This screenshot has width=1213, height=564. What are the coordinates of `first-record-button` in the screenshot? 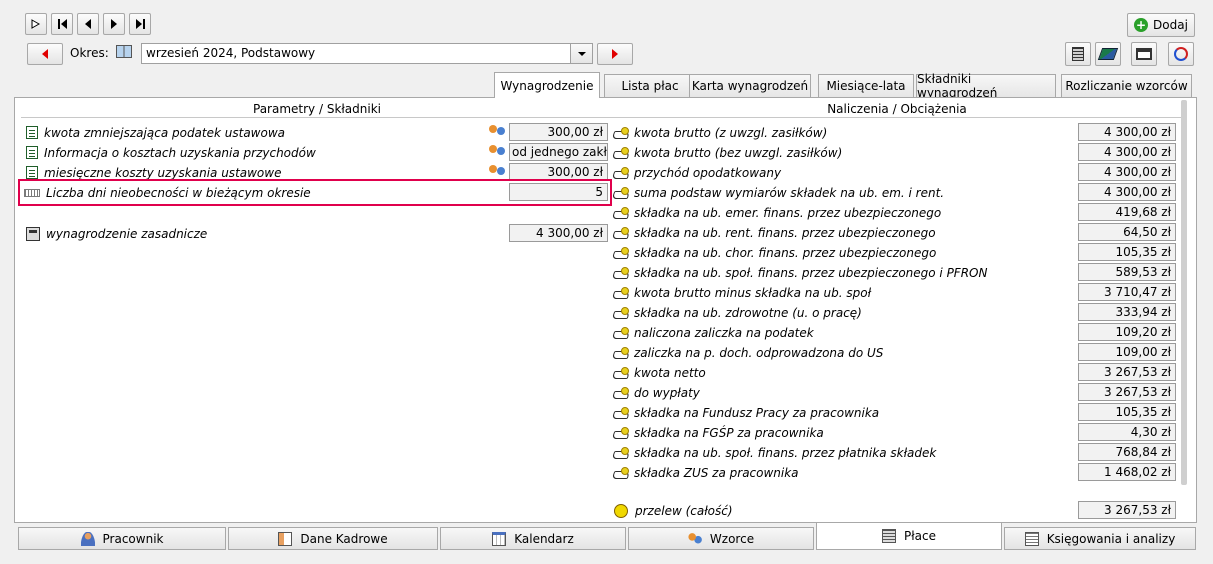 It's located at (62, 24).